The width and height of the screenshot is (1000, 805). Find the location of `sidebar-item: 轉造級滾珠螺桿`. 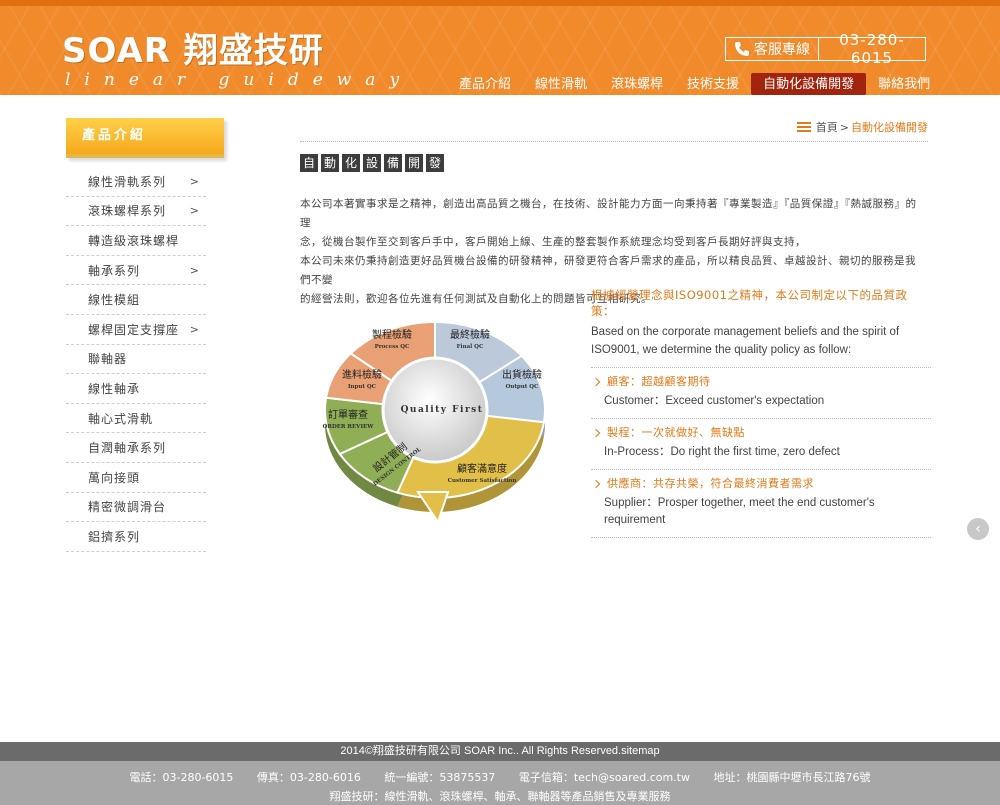

sidebar-item: 轉造級滾珠螺桿 is located at coordinates (136, 241).